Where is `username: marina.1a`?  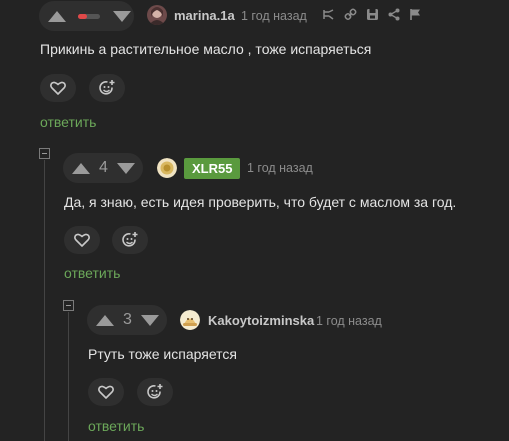
username: marina.1a is located at coordinates (204, 15).